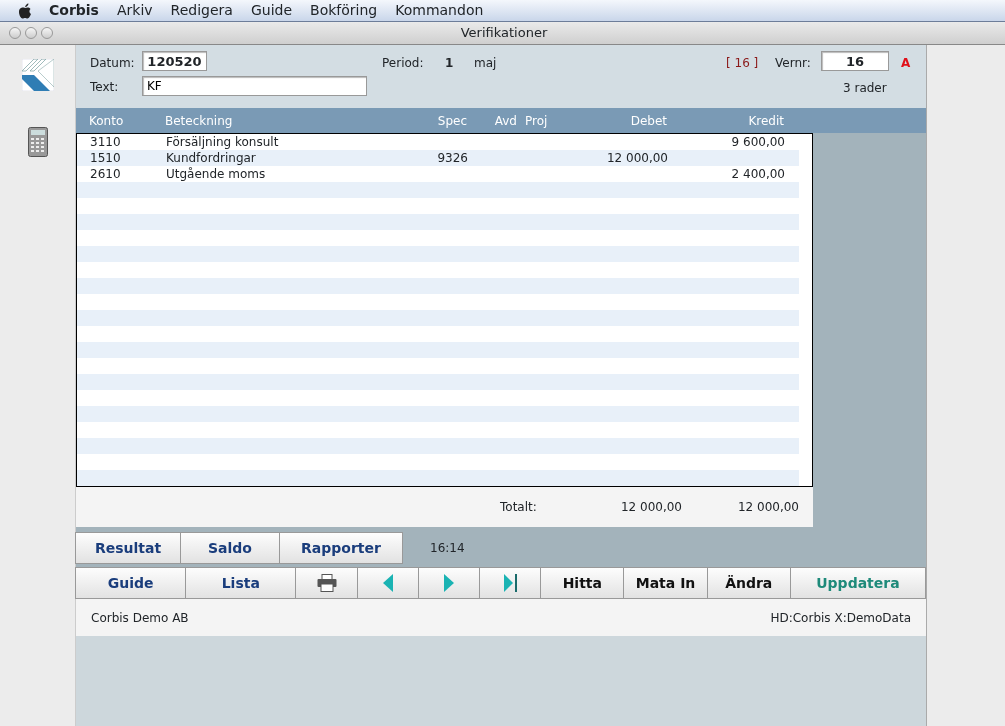 This screenshot has width=1005, height=726. Describe the element at coordinates (518, 507) in the screenshot. I see `total-label: Totalt:` at that location.